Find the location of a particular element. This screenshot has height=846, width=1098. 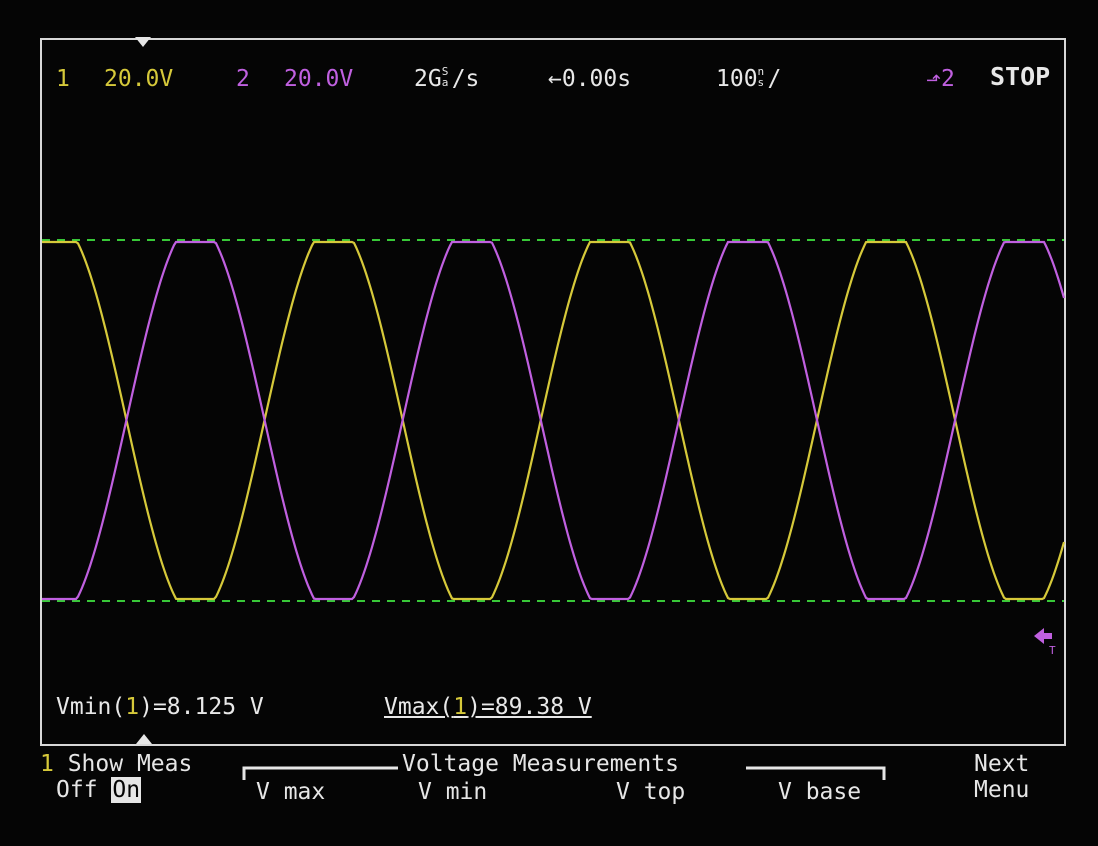

vmin-measurement: Vmin(1)=8.125 V is located at coordinates (160, 707).